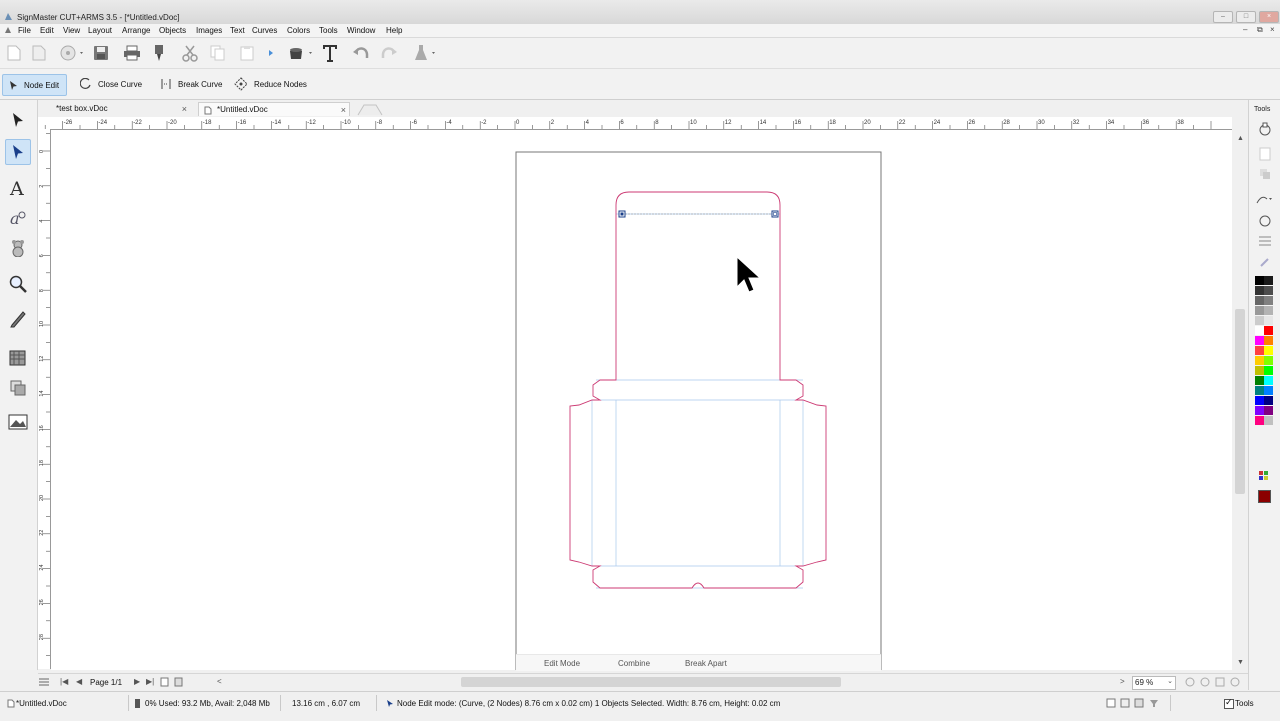 This screenshot has width=1280, height=721. Describe the element at coordinates (1240, 662) in the screenshot. I see `scroll-down-icon: ▼` at that location.